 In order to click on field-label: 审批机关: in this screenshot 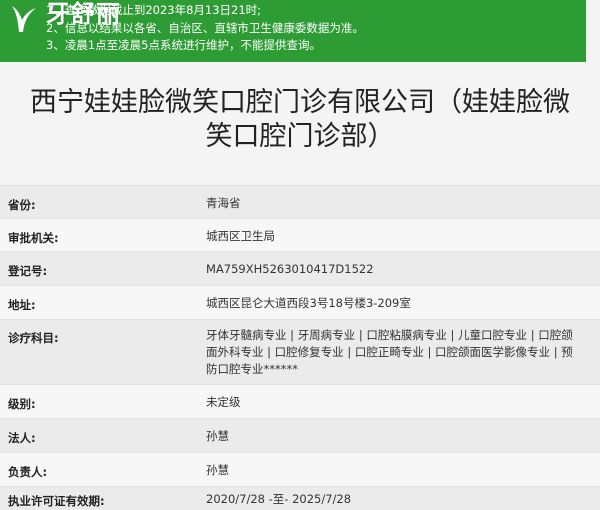, I will do `click(33, 238)`.